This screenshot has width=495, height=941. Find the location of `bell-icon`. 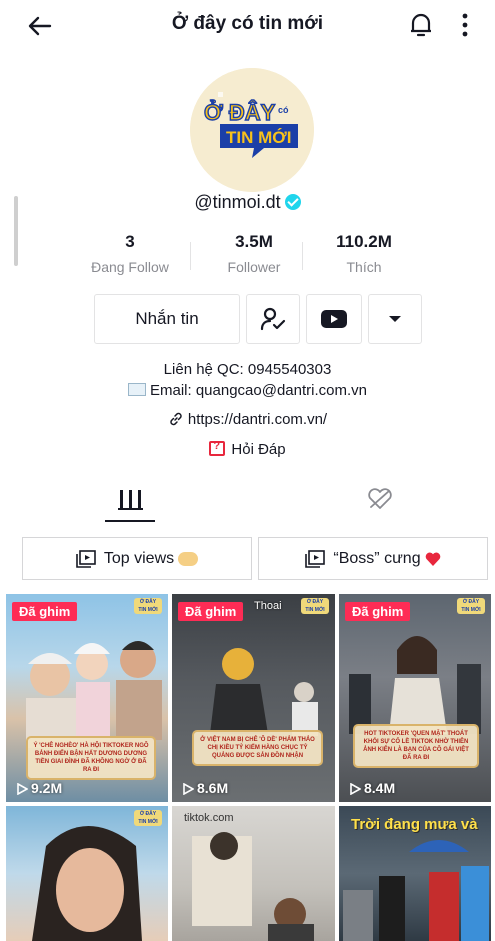

bell-icon is located at coordinates (421, 25).